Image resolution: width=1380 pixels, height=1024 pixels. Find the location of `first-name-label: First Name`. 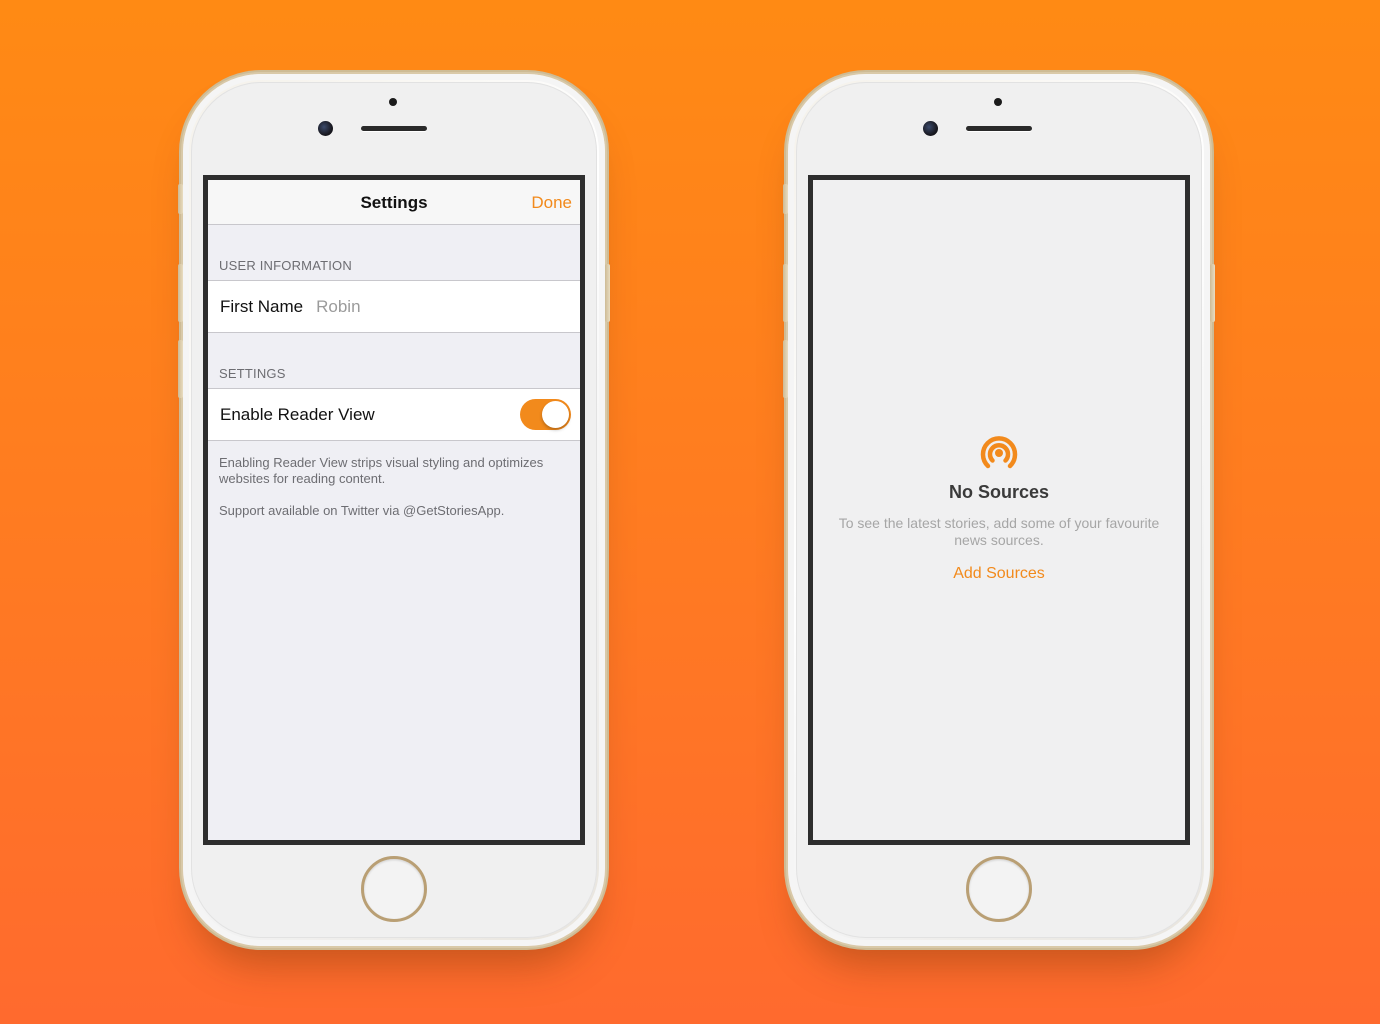

first-name-label: First Name is located at coordinates (262, 306).